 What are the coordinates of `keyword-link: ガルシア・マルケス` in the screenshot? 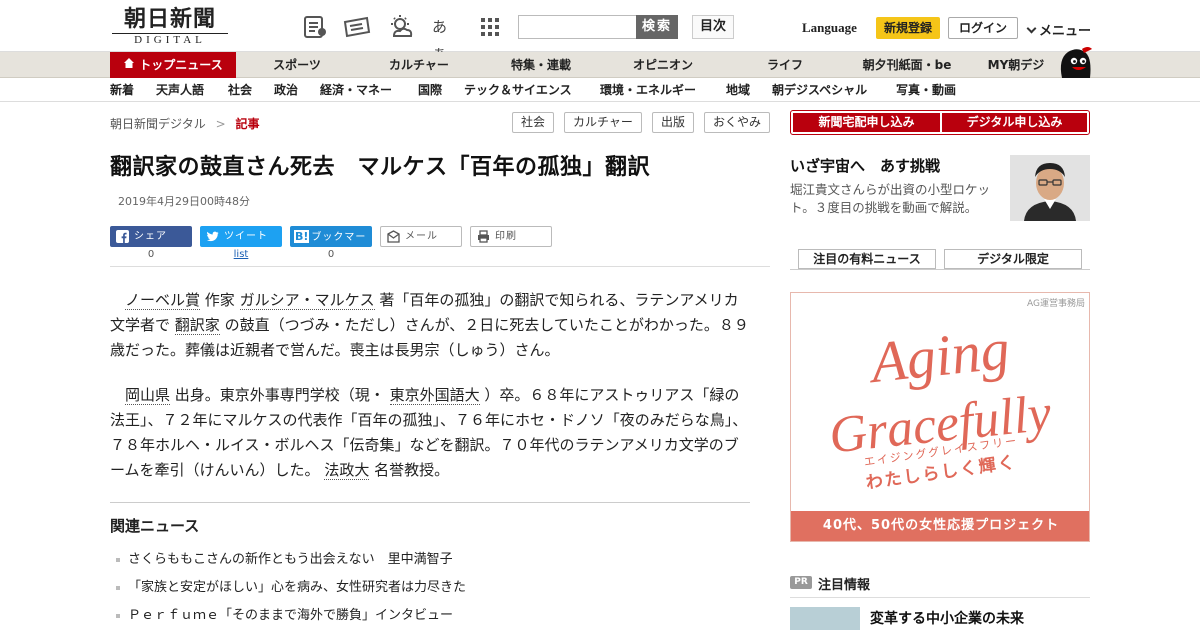 It's located at (307, 300).